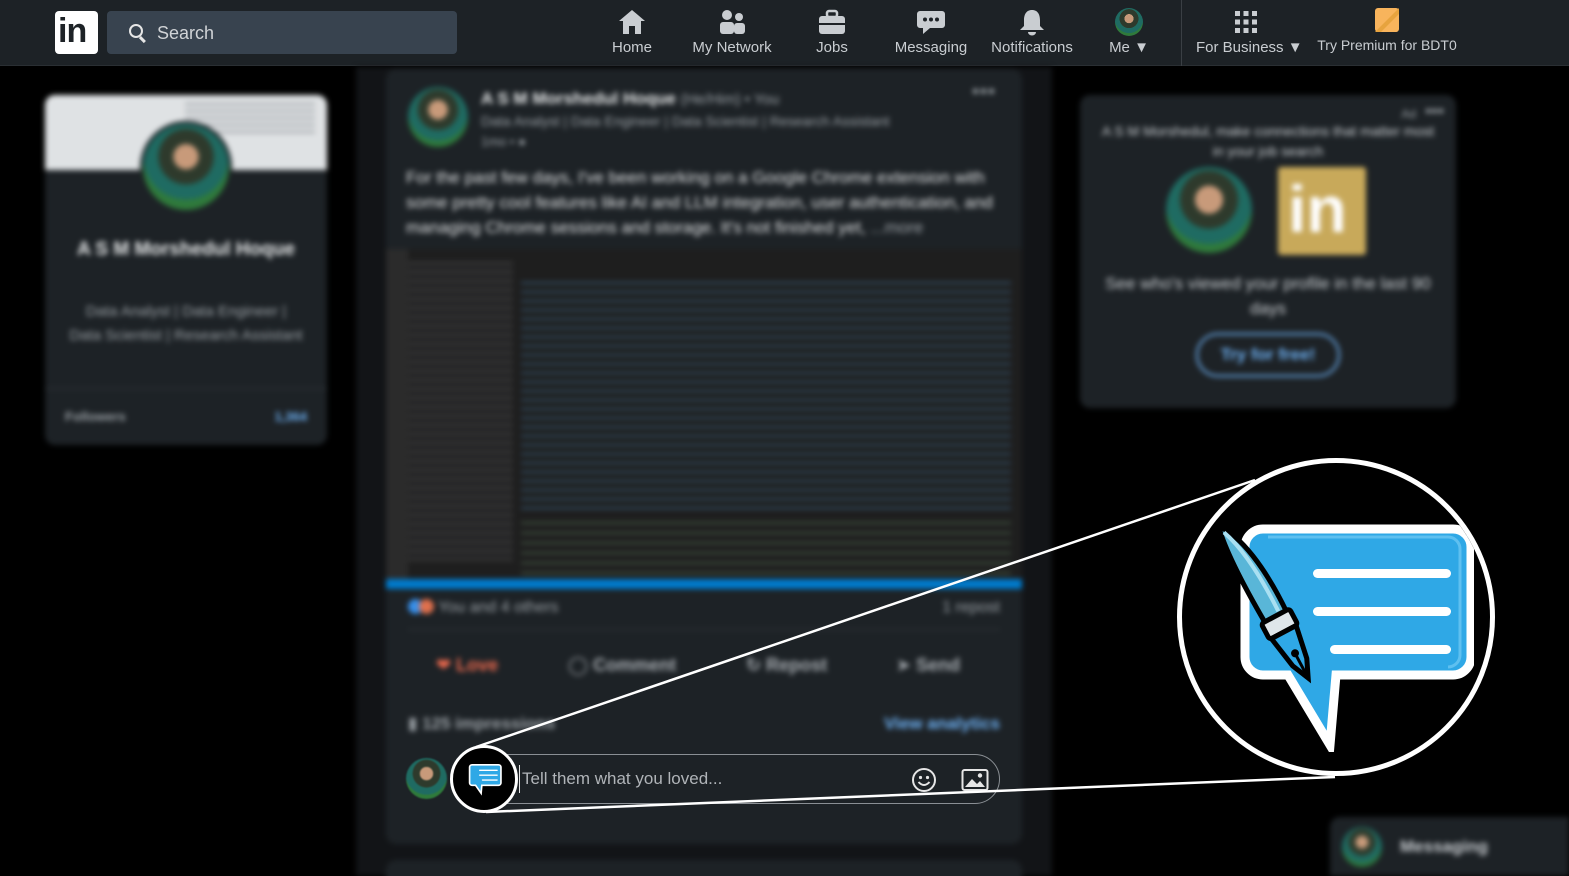 The width and height of the screenshot is (1569, 876). I want to click on nav-my-network: My Network, so click(732, 34).